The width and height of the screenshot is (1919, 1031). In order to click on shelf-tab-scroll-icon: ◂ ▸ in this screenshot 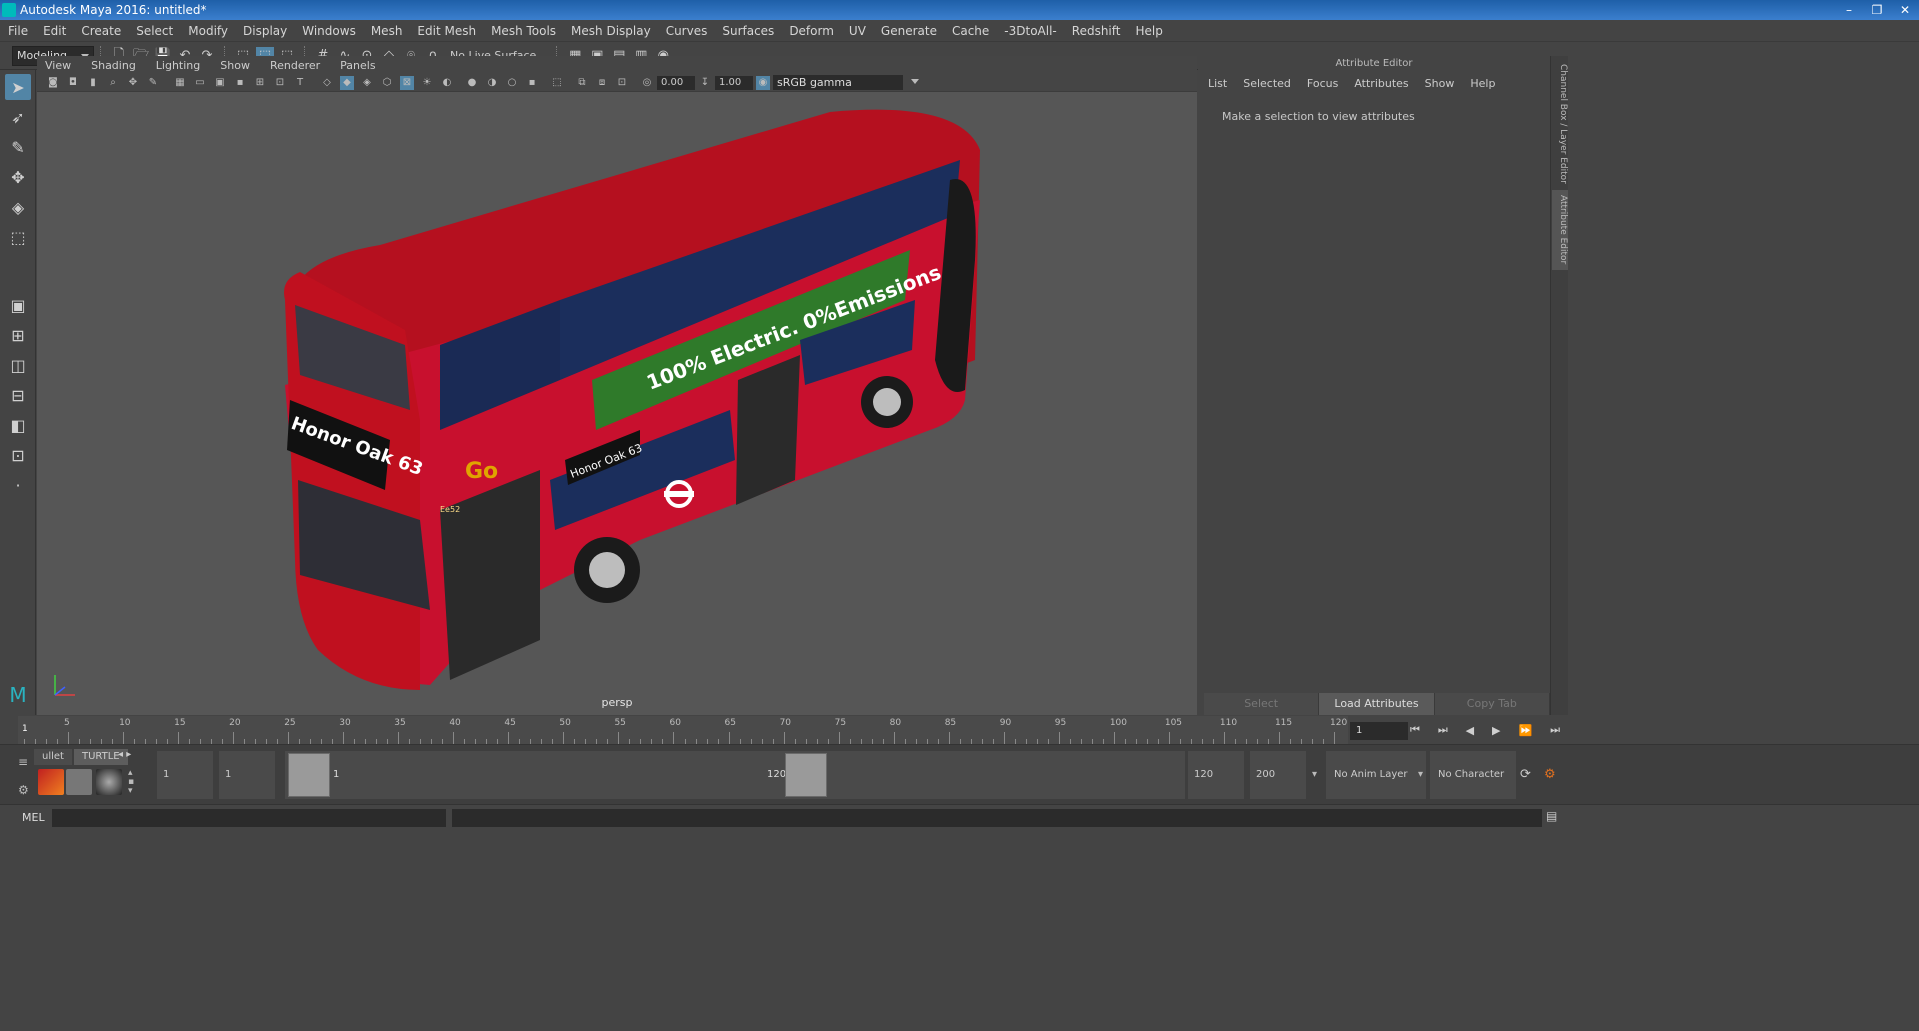, I will do `click(124, 754)`.